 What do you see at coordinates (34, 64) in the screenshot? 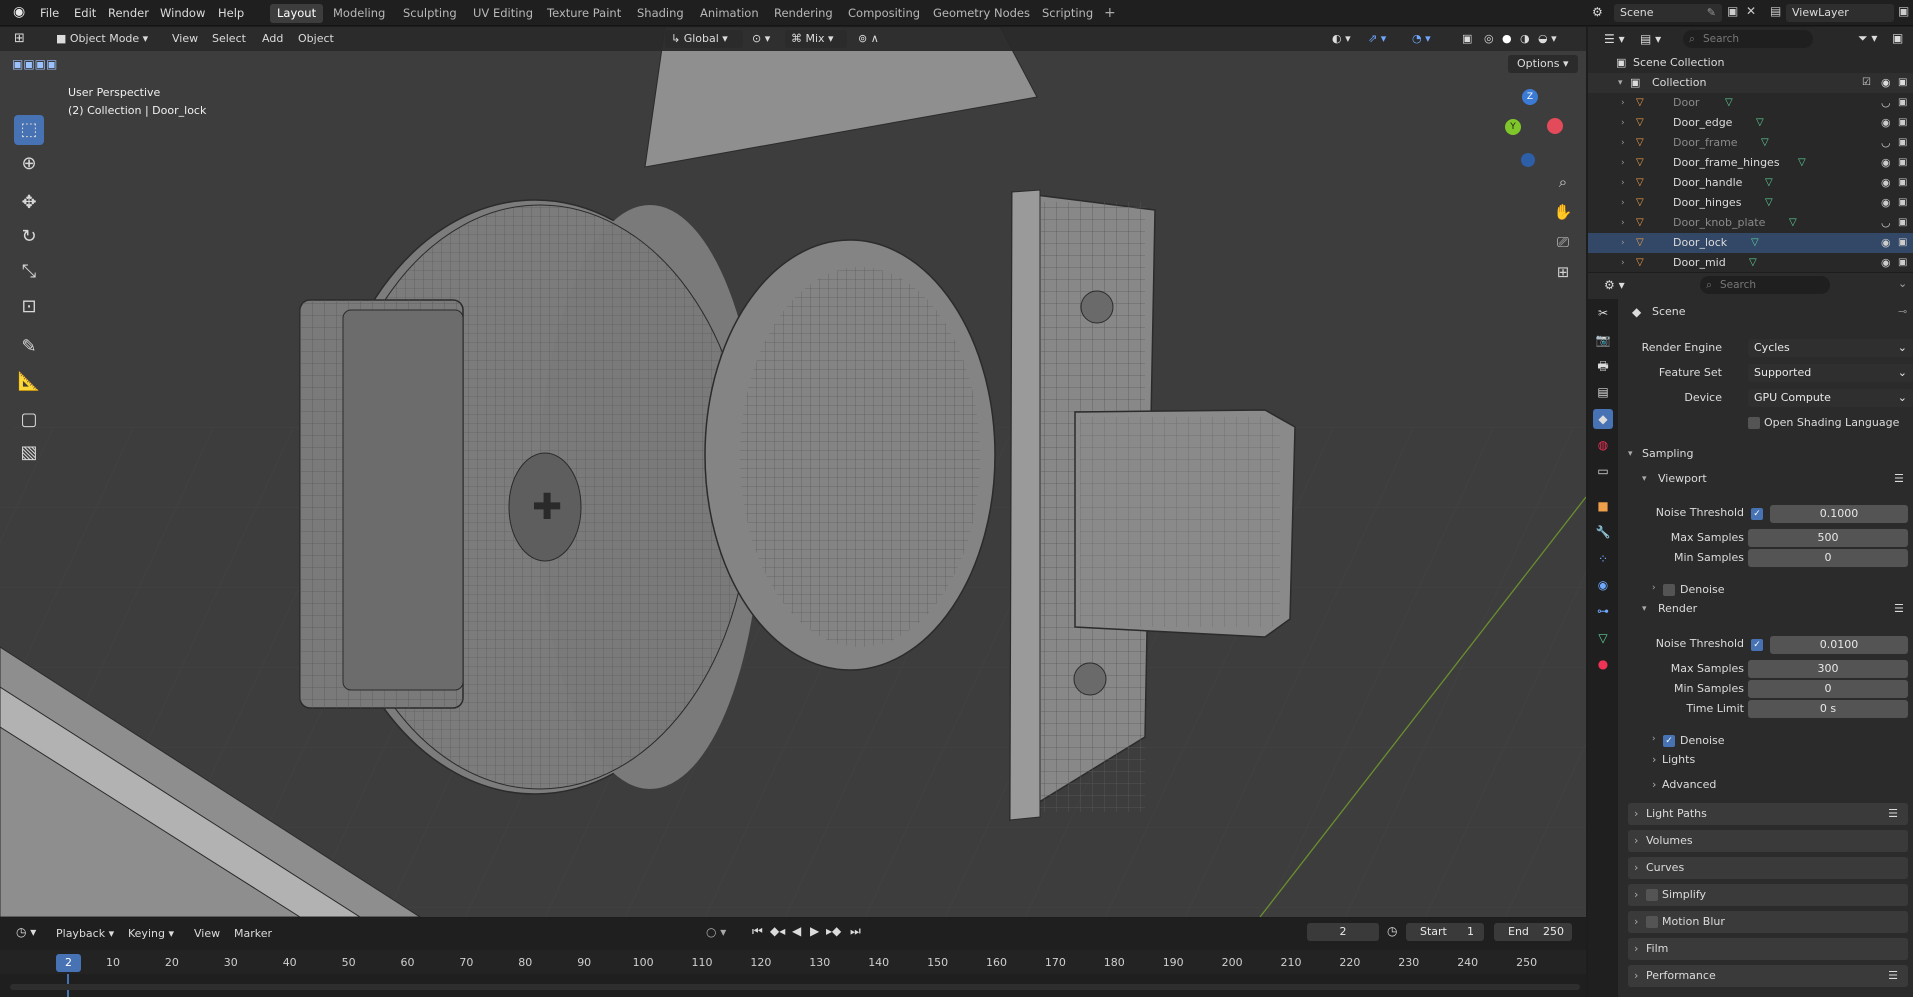
I see `select-mode-buttons: ▣▣▣▣` at bounding box center [34, 64].